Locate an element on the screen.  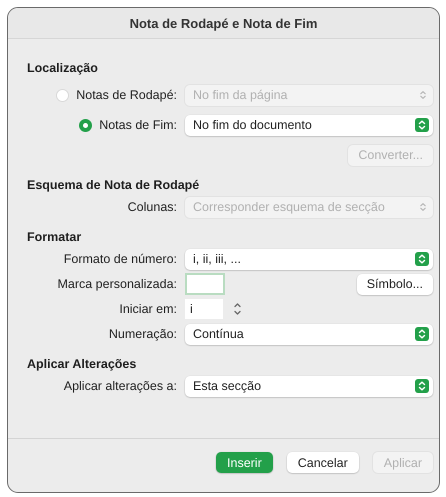
dialog-button: Cancelar is located at coordinates (322, 462).